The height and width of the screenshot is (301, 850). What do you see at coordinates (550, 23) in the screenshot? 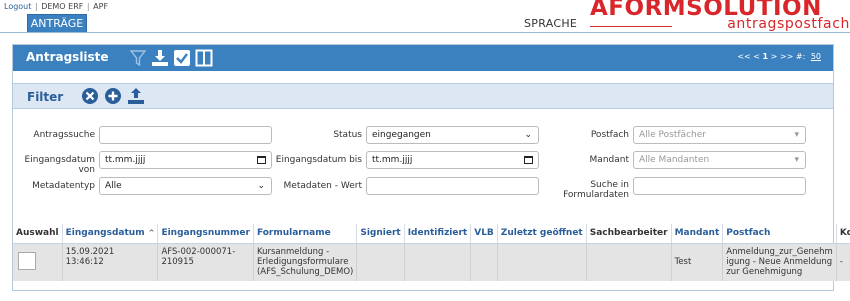
I see `language-menu: SPRACHE` at bounding box center [550, 23].